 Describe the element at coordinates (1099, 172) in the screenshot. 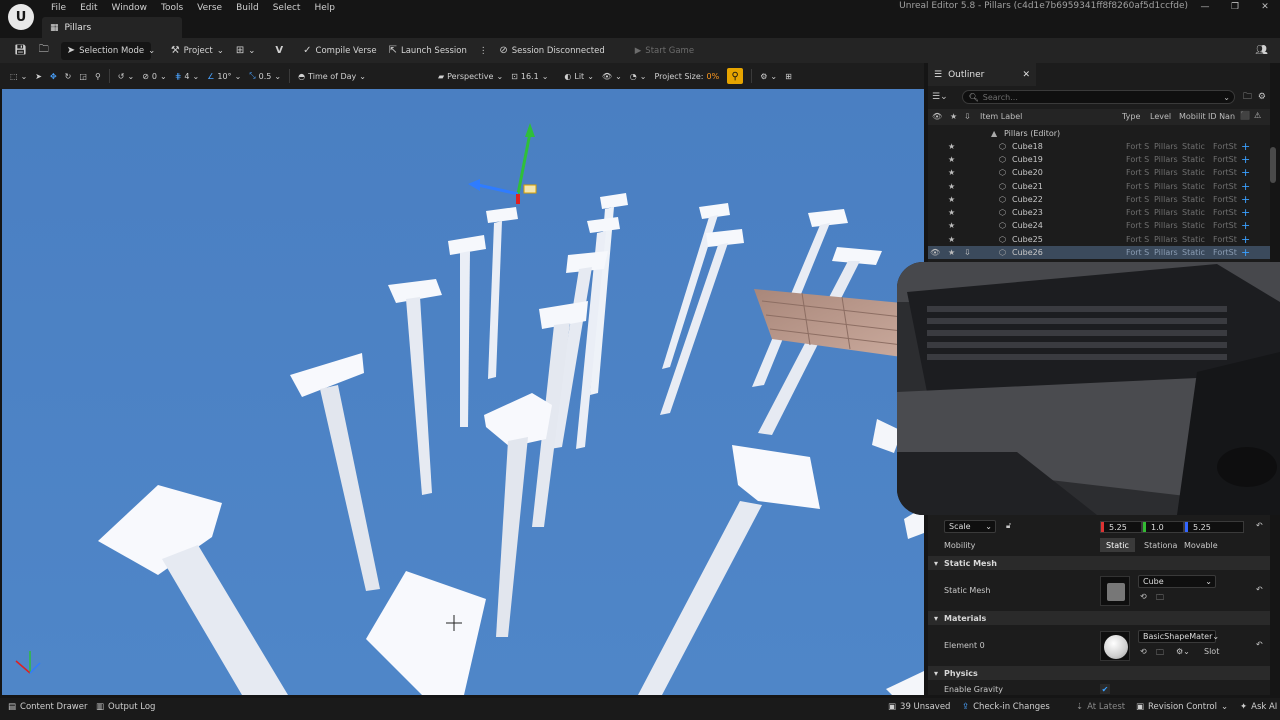

I see `outliner-row: ★ ⬡ Cube20 Fort S Pillars Static FortSt +` at that location.